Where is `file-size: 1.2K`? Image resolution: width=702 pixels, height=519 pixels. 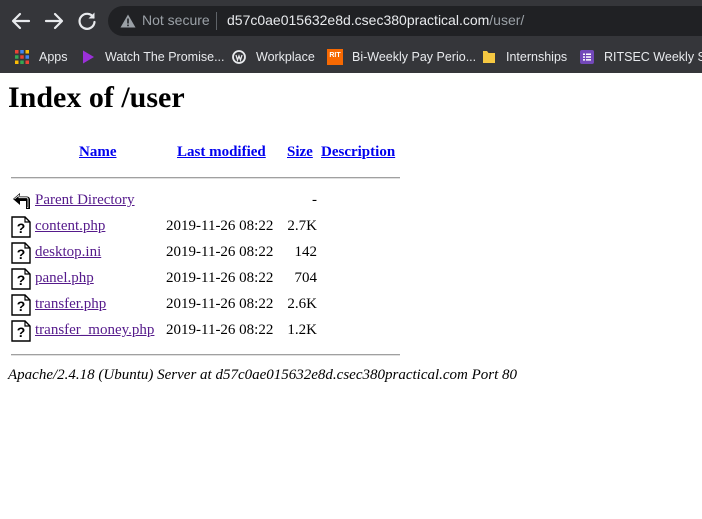 file-size: 1.2K is located at coordinates (302, 330).